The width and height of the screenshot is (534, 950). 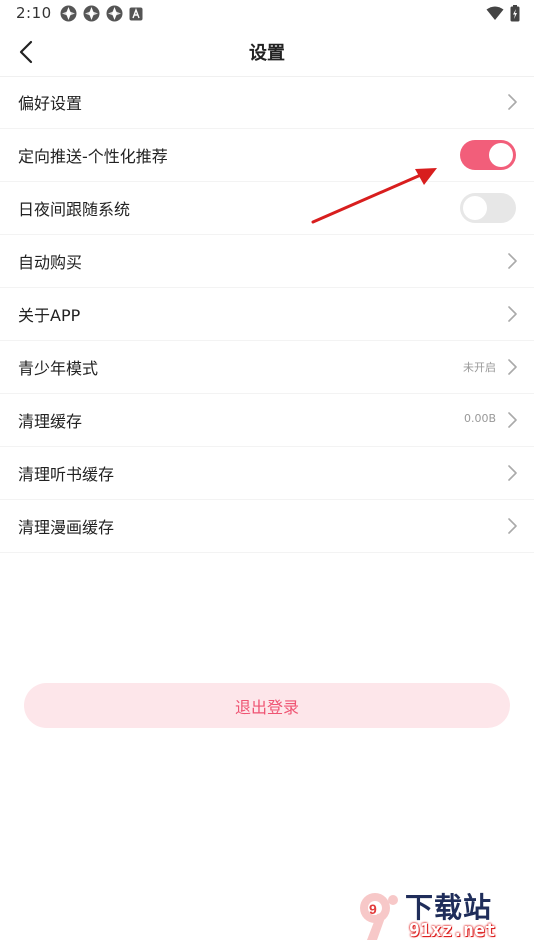 I want to click on wifi-icon, so click(x=495, y=15).